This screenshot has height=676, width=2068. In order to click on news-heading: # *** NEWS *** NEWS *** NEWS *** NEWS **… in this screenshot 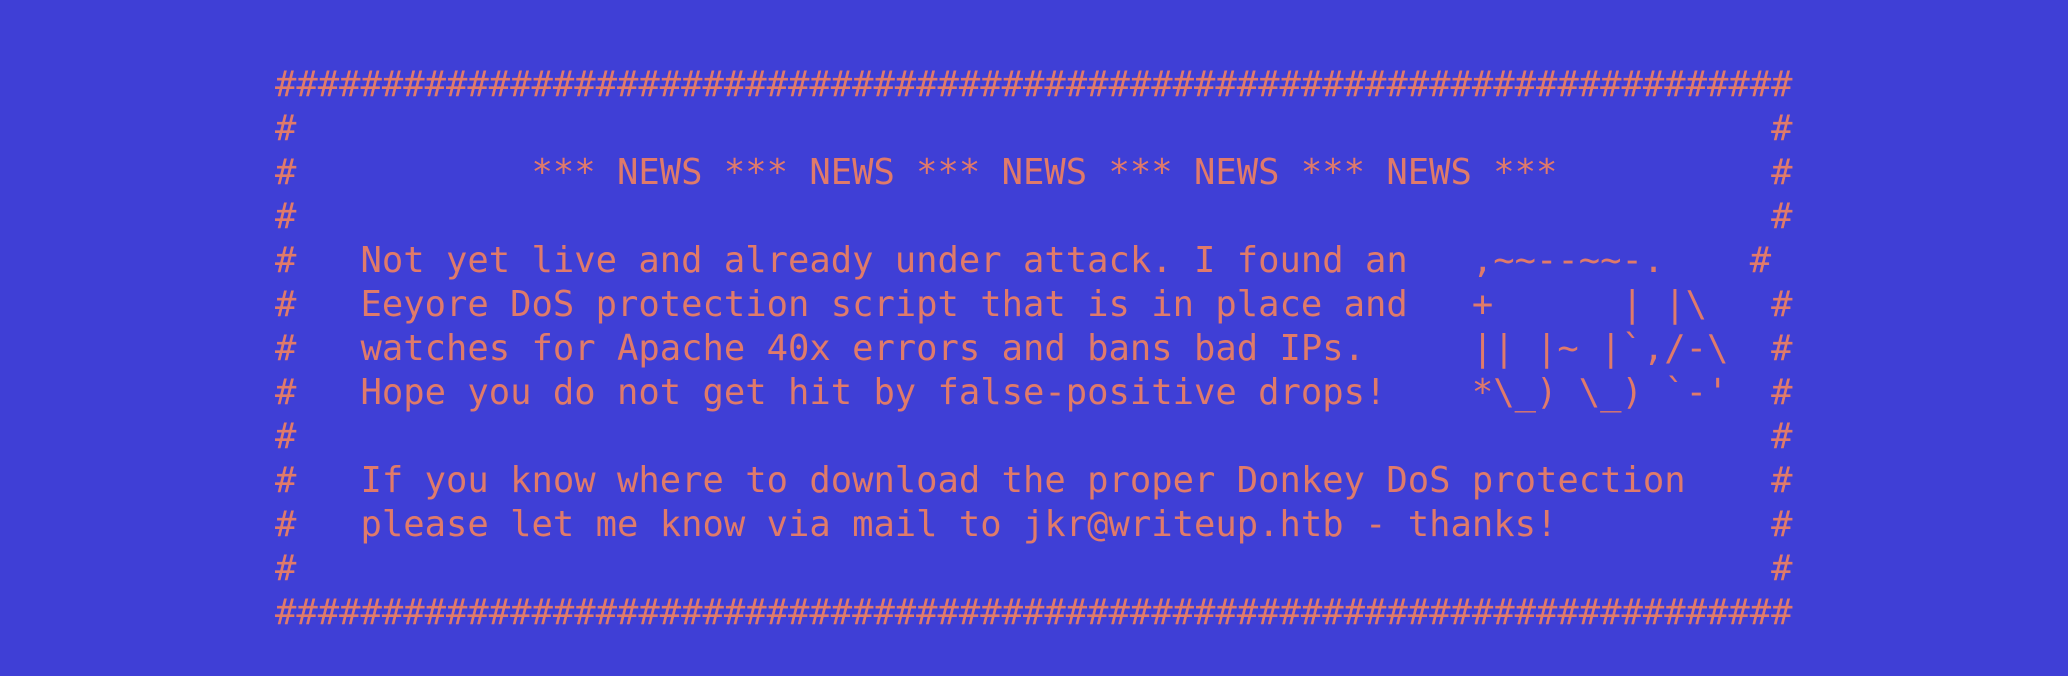, I will do `click(1034, 172)`.